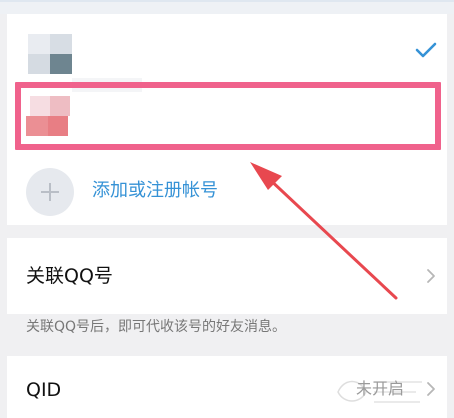  Describe the element at coordinates (227, 7) in the screenshot. I see `top-strip` at that location.